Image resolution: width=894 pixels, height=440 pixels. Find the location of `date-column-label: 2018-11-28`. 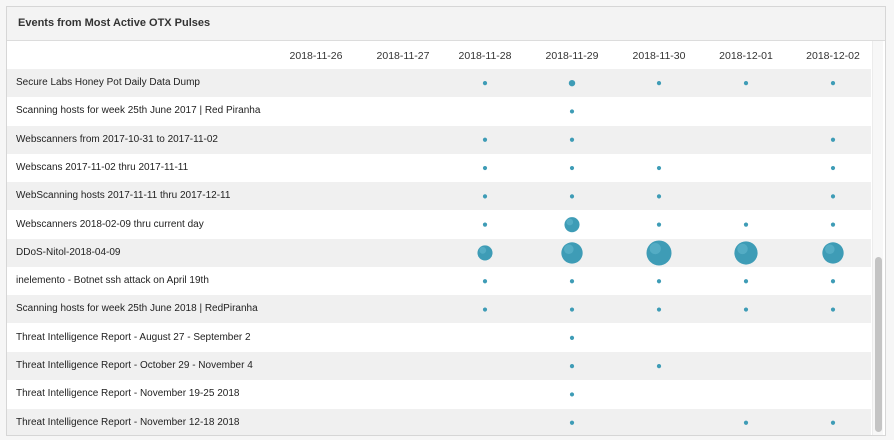

date-column-label: 2018-11-28 is located at coordinates (485, 56).